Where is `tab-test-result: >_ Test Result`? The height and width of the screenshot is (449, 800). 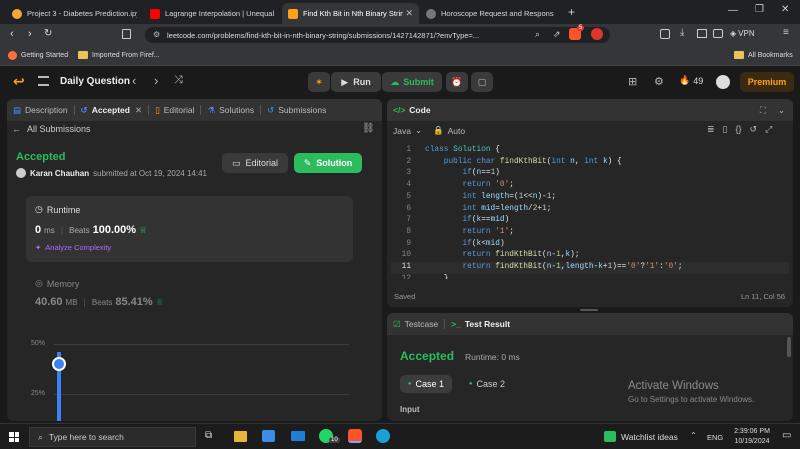
tab-test-result: >_ Test Result is located at coordinates (480, 324).